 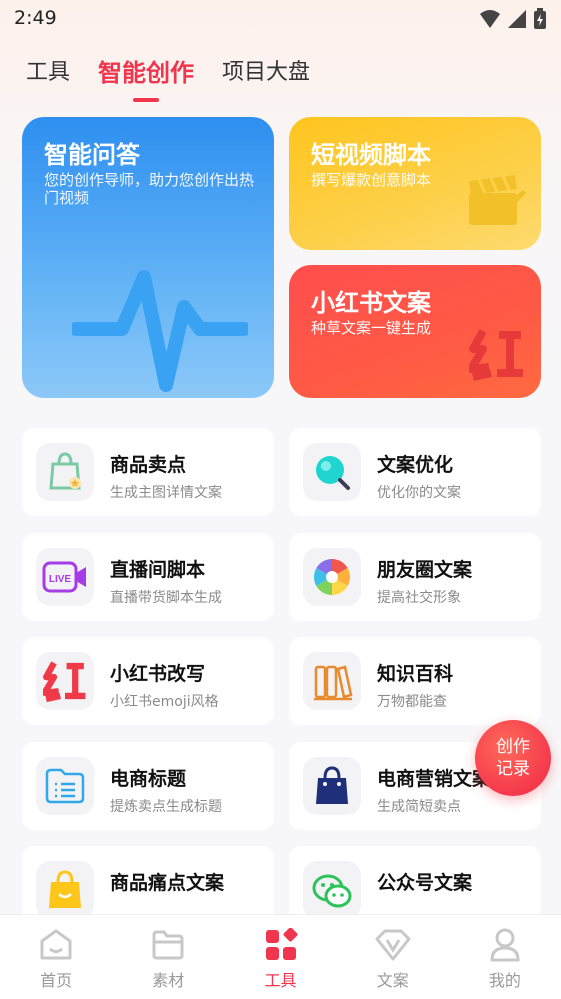 What do you see at coordinates (419, 807) in the screenshot?
I see `tool-desc: 生成简短卖点` at bounding box center [419, 807].